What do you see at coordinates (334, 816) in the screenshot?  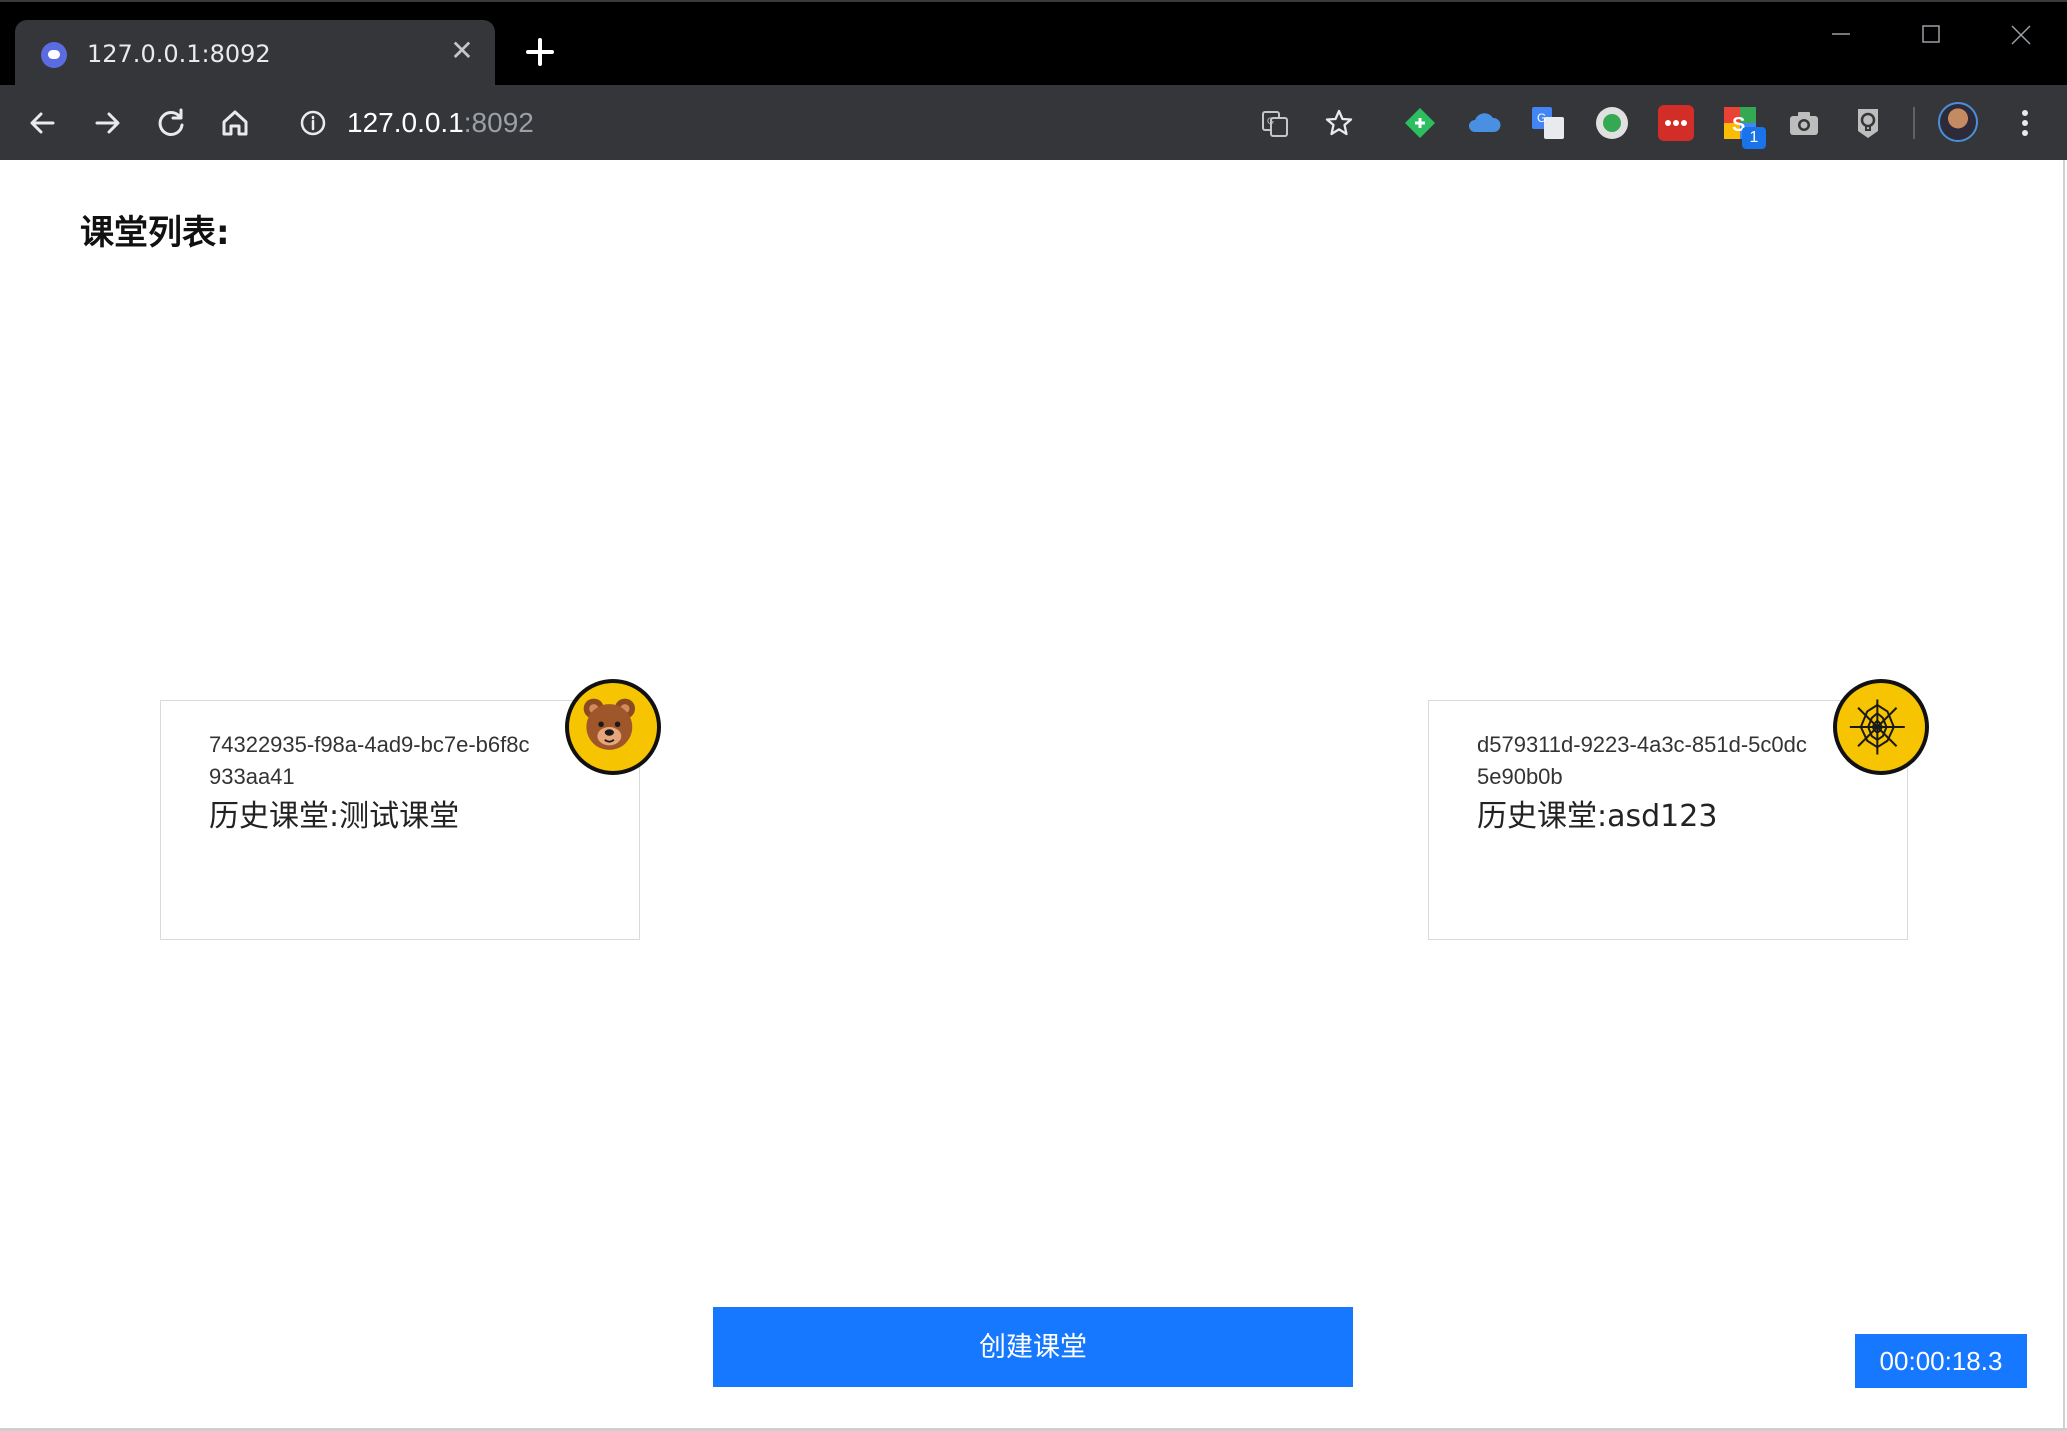 I see `classroom-name: 历史课堂:测试课堂` at bounding box center [334, 816].